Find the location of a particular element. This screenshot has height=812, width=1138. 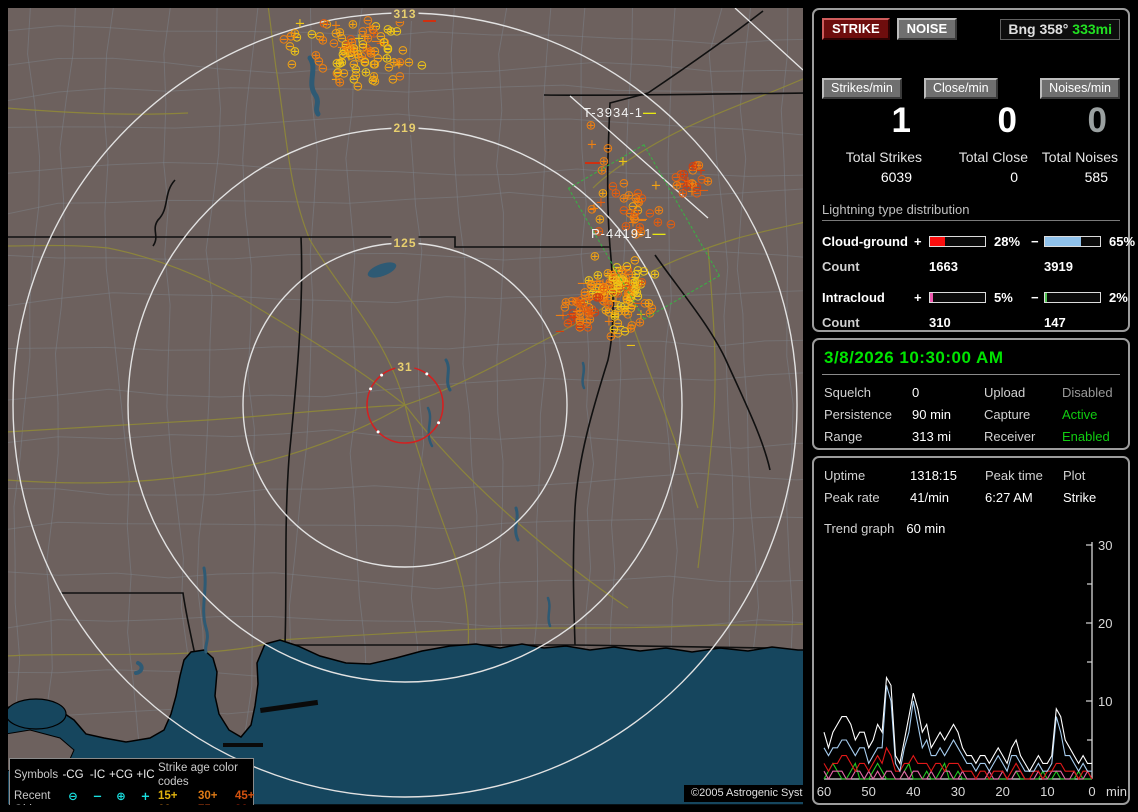

age-code-15: 15+ is located at coordinates (168, 796).